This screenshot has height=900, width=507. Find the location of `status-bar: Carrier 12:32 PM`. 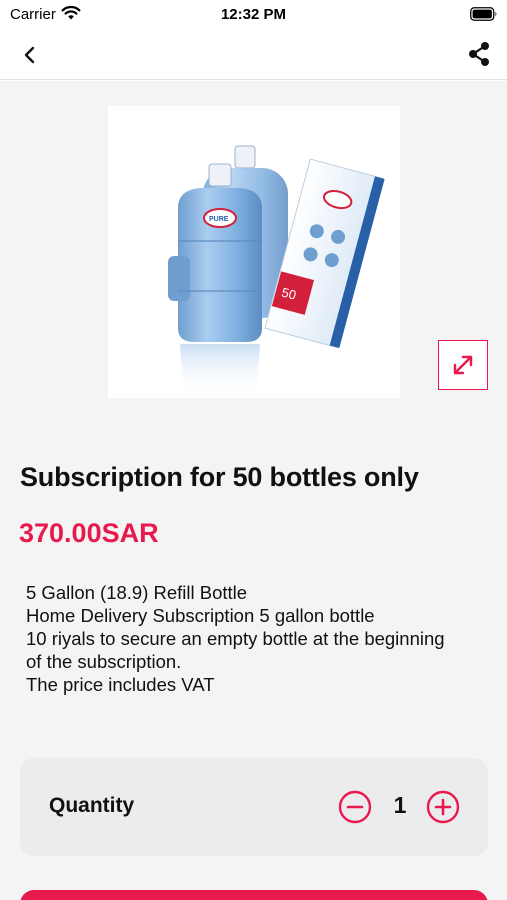

status-bar: Carrier 12:32 PM is located at coordinates (253, 15).